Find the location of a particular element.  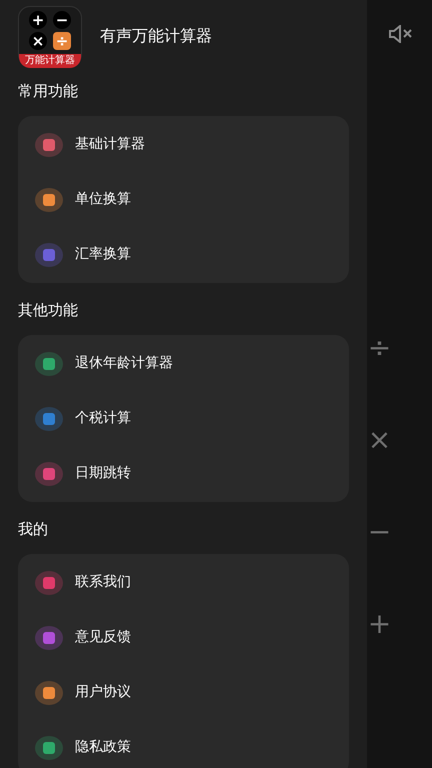

logo-key: ÷ is located at coordinates (62, 41).